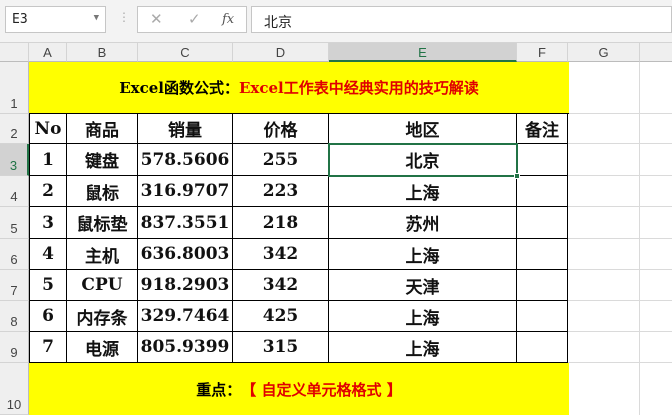  Describe the element at coordinates (102, 191) in the screenshot. I see `table-cell: 鼠标` at that location.